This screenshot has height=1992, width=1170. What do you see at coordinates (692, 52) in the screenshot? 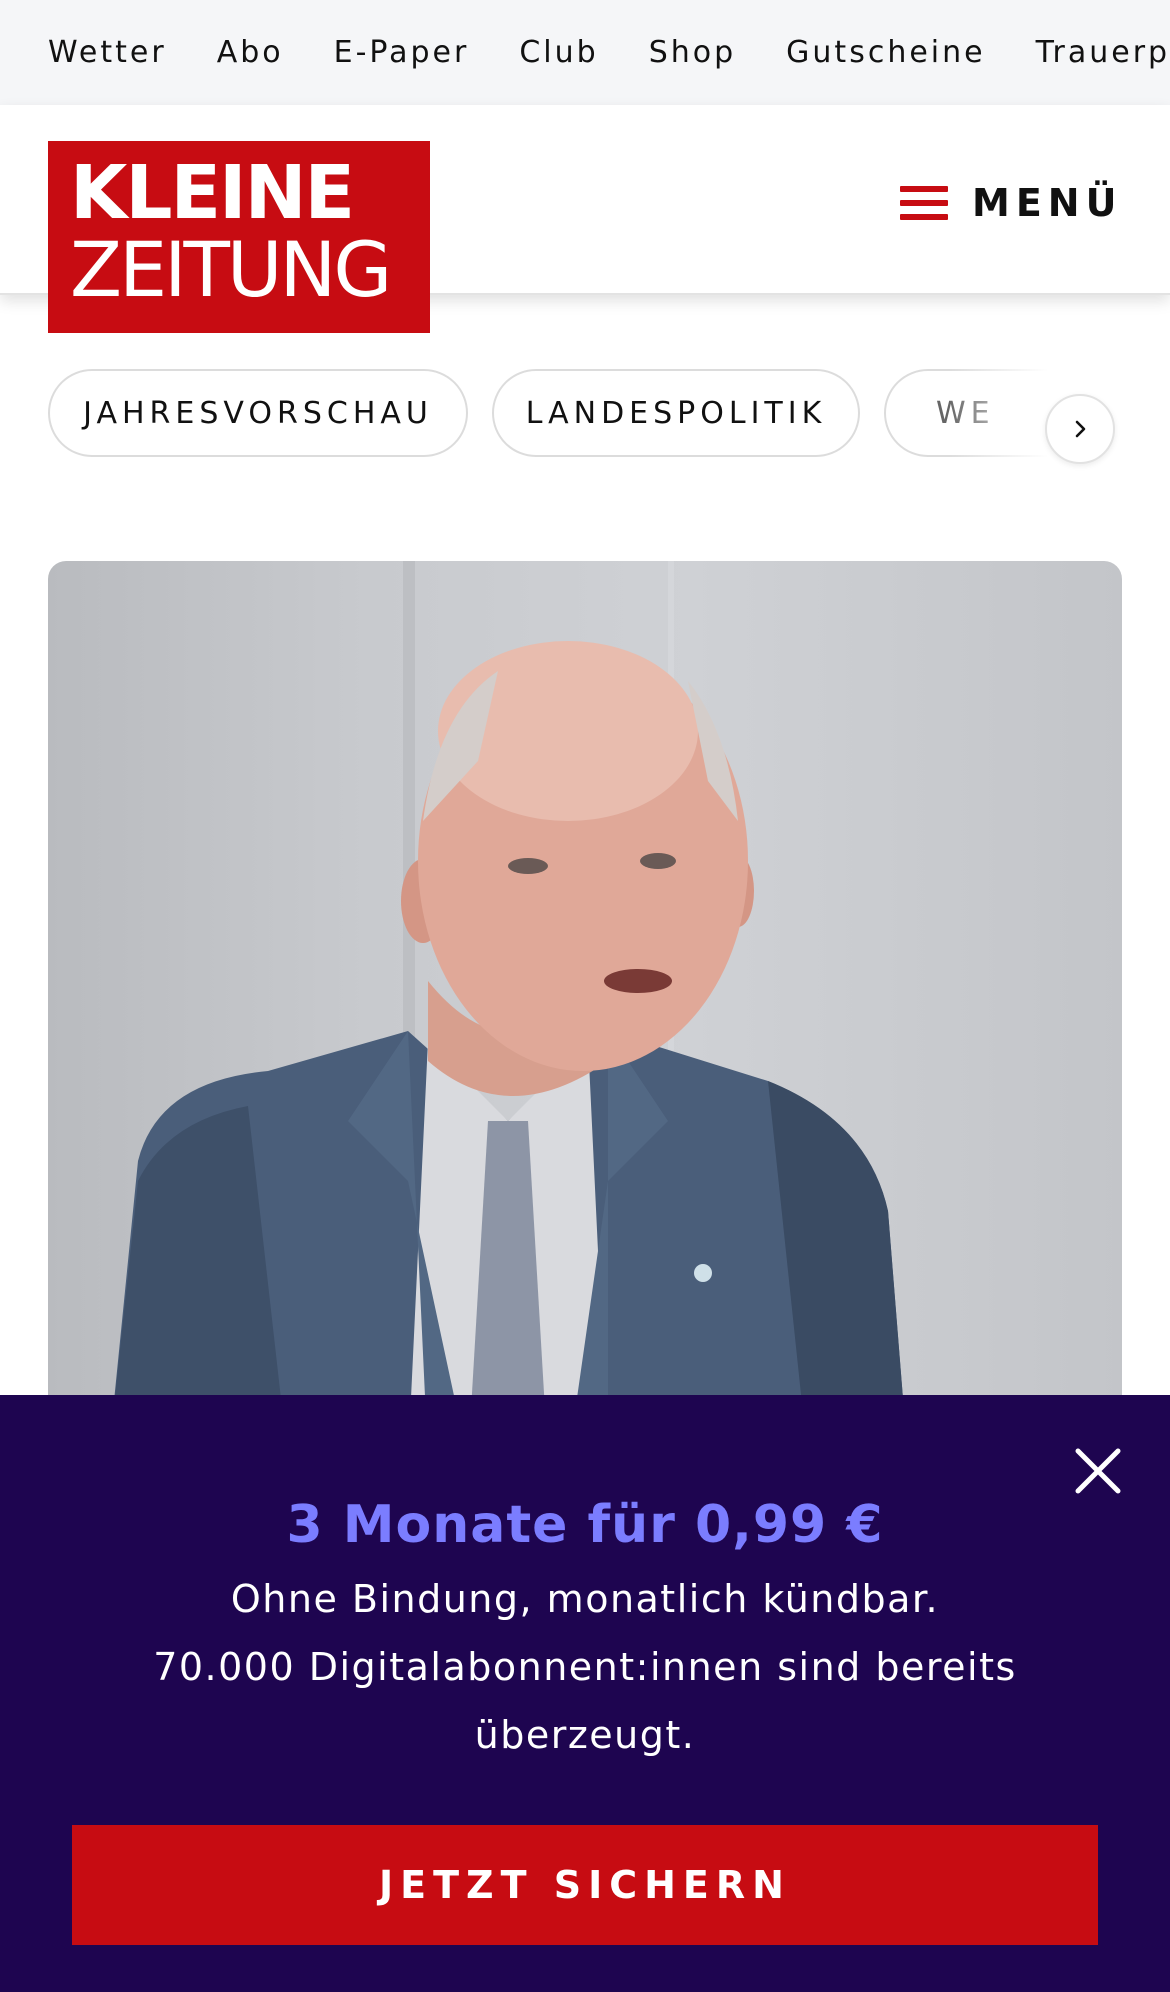
I see `top-nav-item-shop: Shop` at bounding box center [692, 52].